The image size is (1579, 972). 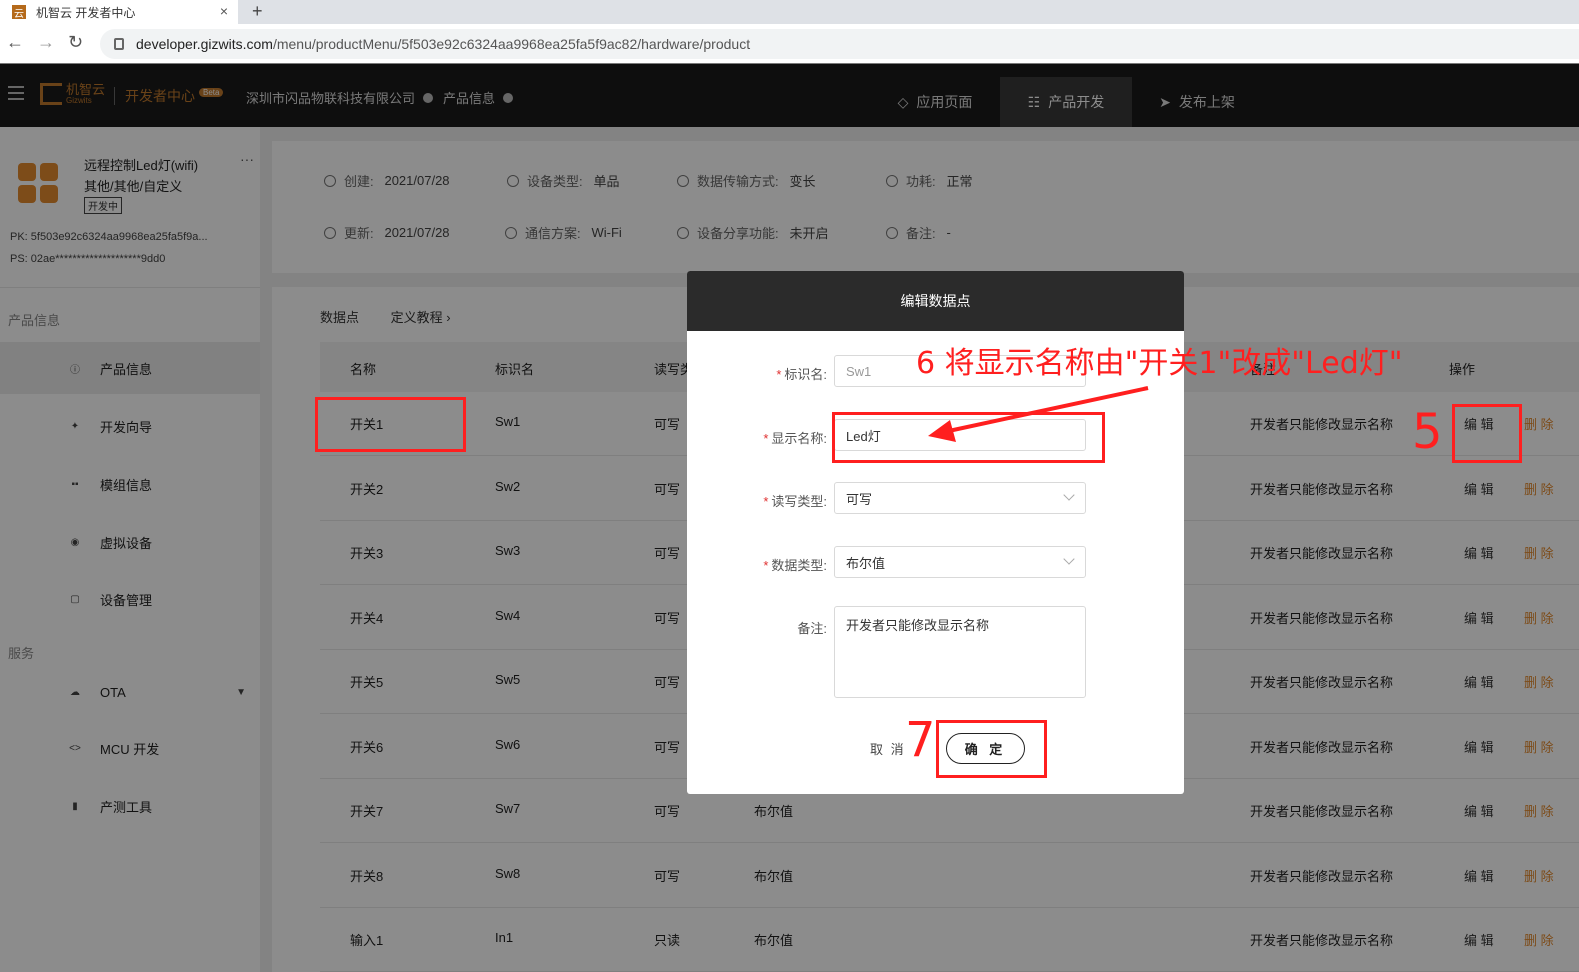 I want to click on cancel-button: 取 消, so click(x=888, y=748).